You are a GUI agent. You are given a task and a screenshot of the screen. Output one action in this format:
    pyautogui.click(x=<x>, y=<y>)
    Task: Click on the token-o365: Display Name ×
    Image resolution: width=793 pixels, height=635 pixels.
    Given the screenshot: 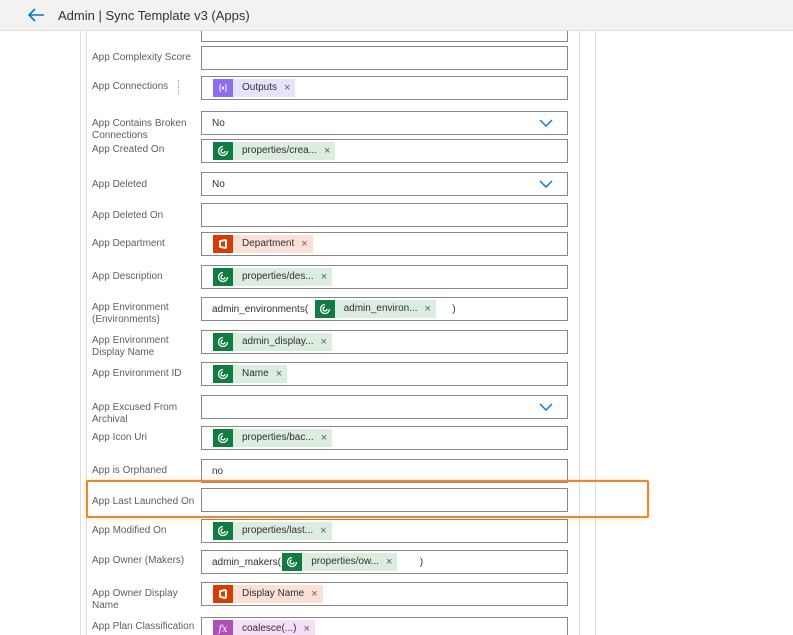 What is the action you would take?
    pyautogui.click(x=268, y=594)
    